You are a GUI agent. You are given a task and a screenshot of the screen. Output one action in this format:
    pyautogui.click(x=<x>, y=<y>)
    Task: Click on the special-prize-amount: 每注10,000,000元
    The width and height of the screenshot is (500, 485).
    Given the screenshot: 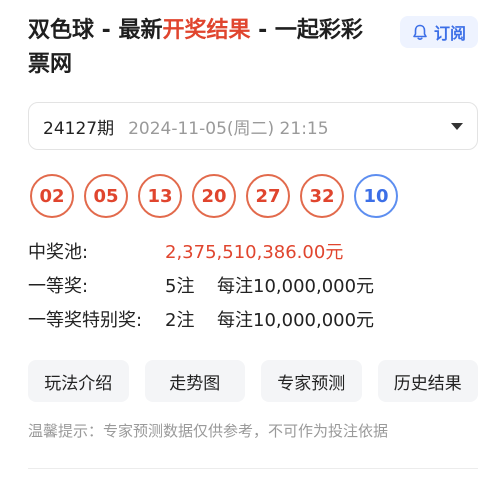 What is the action you would take?
    pyautogui.click(x=296, y=320)
    